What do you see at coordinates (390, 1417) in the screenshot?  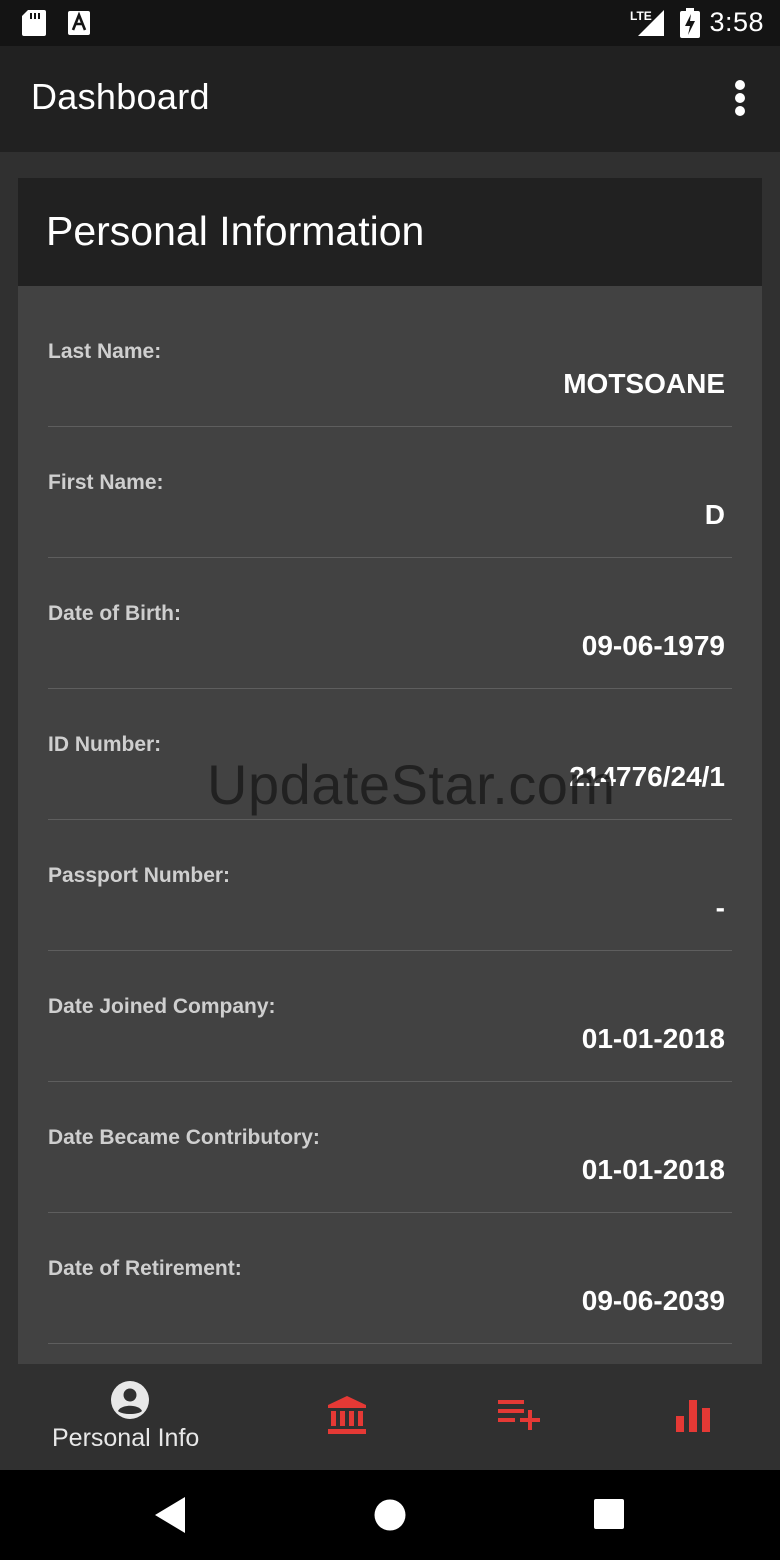 I see `bottom-navigation: Personal Info` at bounding box center [390, 1417].